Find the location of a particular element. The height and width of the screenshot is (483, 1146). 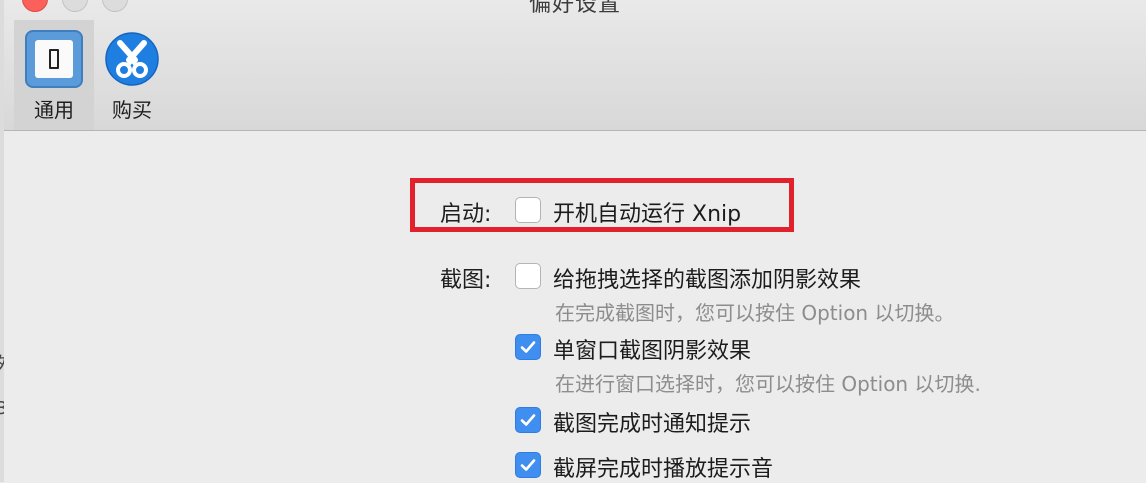

capture-sound-checkbox is located at coordinates (528, 465).